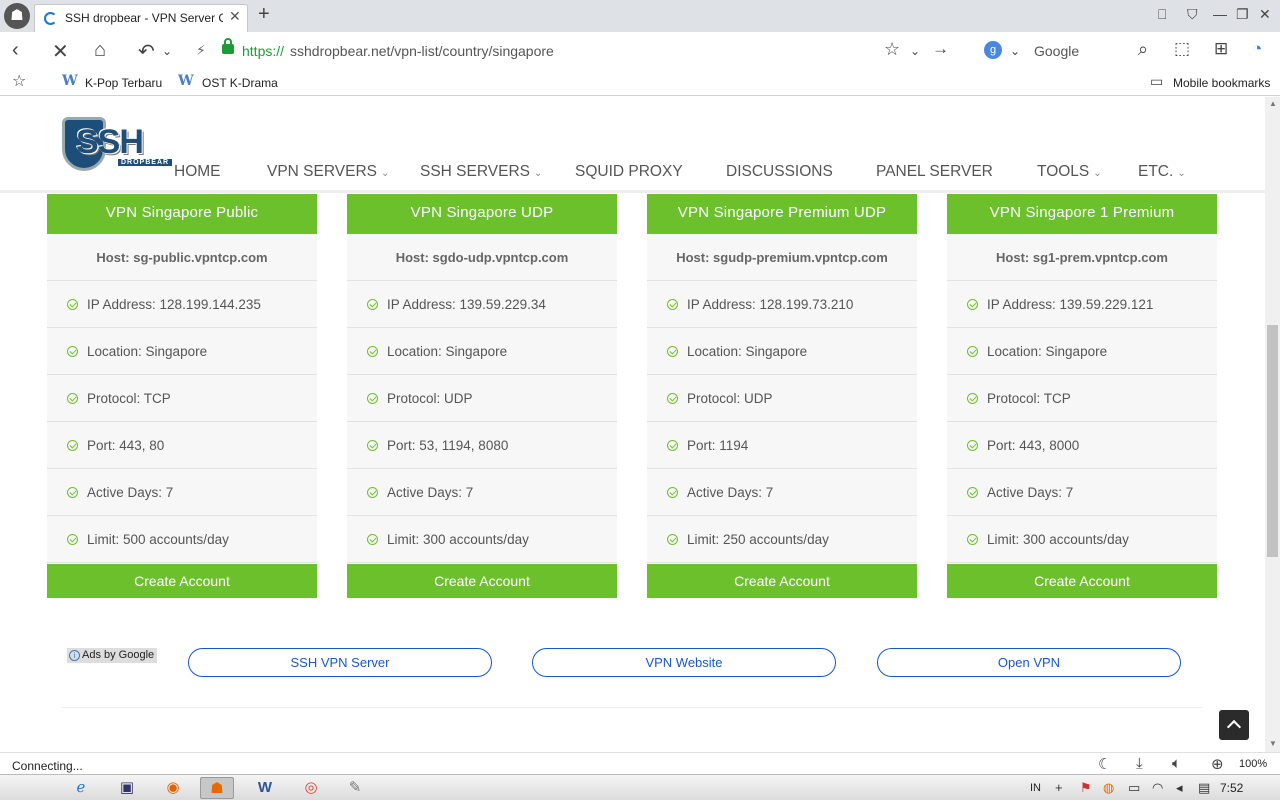  I want to click on apple-menu-icon, so click(27, 788).